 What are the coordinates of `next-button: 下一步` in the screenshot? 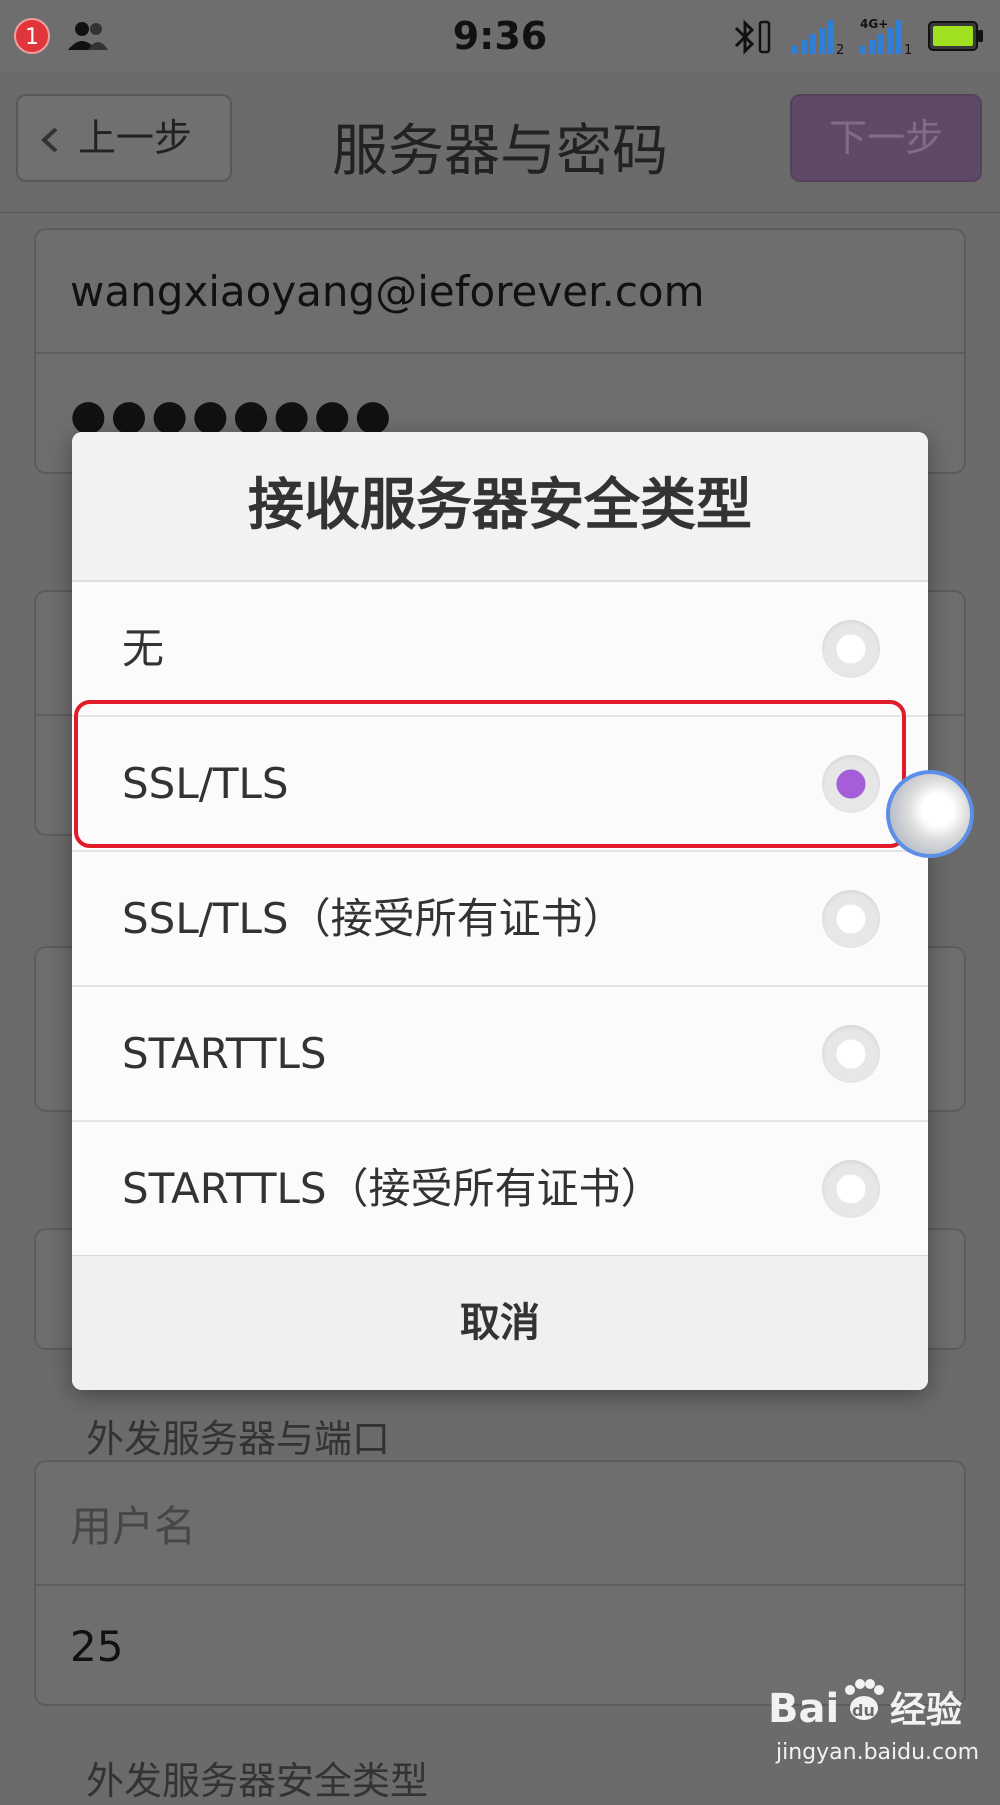 It's located at (886, 138).